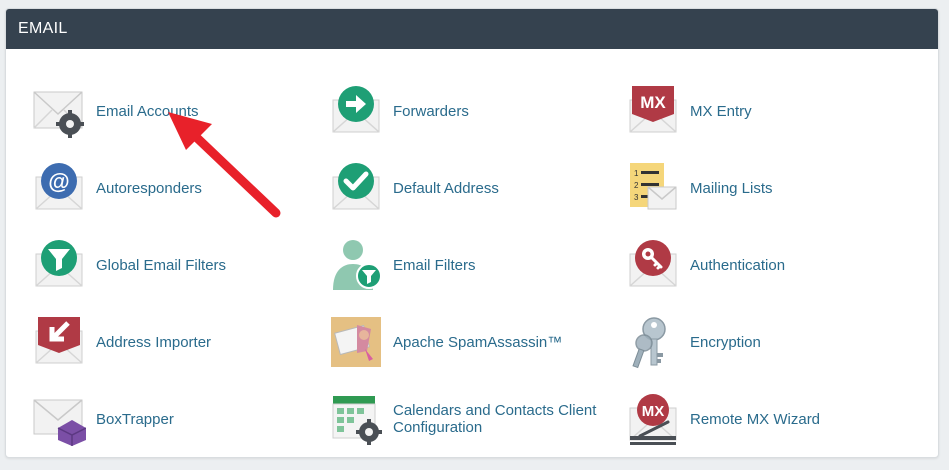  Describe the element at coordinates (149, 188) in the screenshot. I see `autoresponders-label: Autoresponders` at that location.